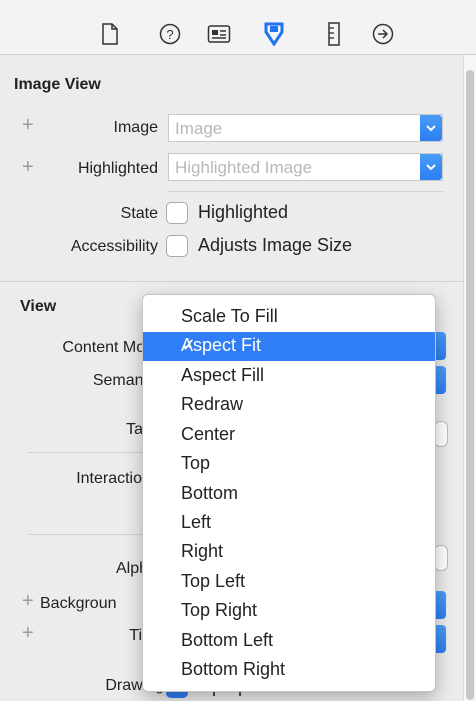  I want to click on menu-item-aspect-fill: Aspect Fill, so click(289, 376).